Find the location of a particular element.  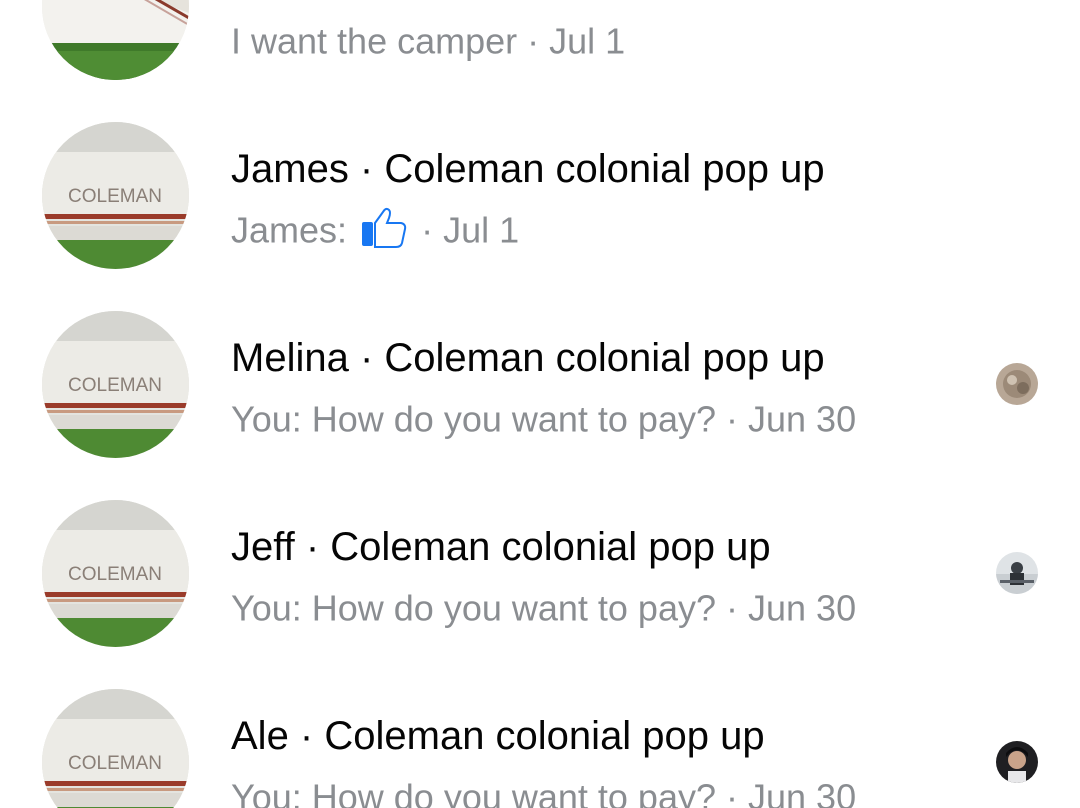

conversation-preview: I want the camper · Jul 1 is located at coordinates (428, 41).